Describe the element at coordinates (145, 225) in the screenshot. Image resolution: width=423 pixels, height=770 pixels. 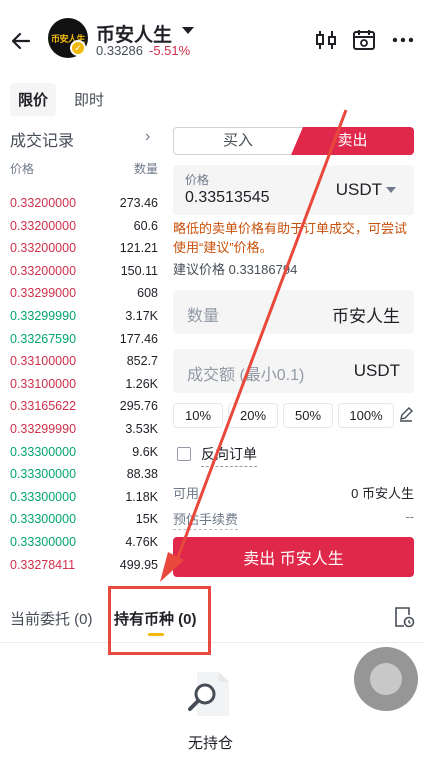
I see `trade-qty: 60.6` at that location.